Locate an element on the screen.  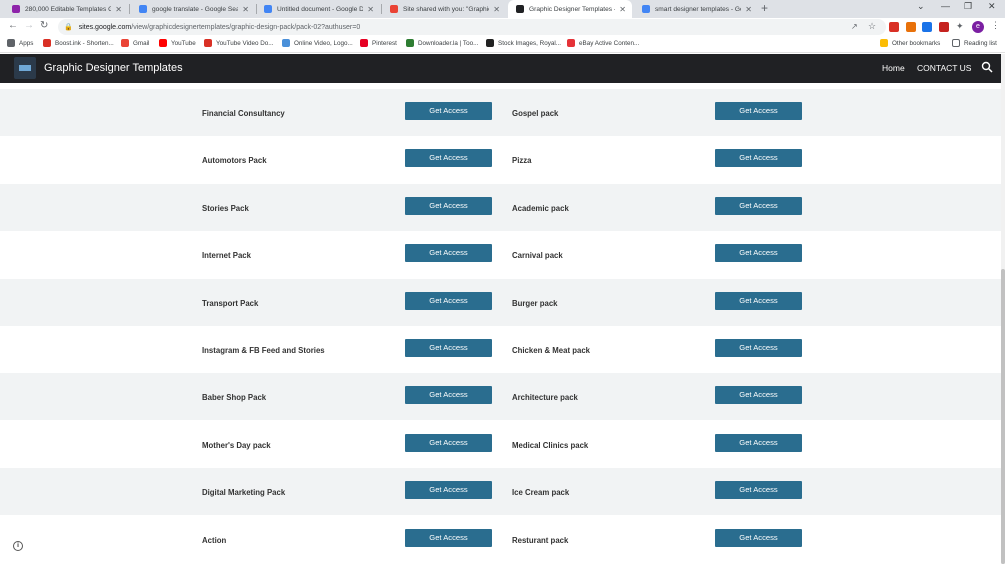
extension-2-icon is located at coordinates (911, 27).